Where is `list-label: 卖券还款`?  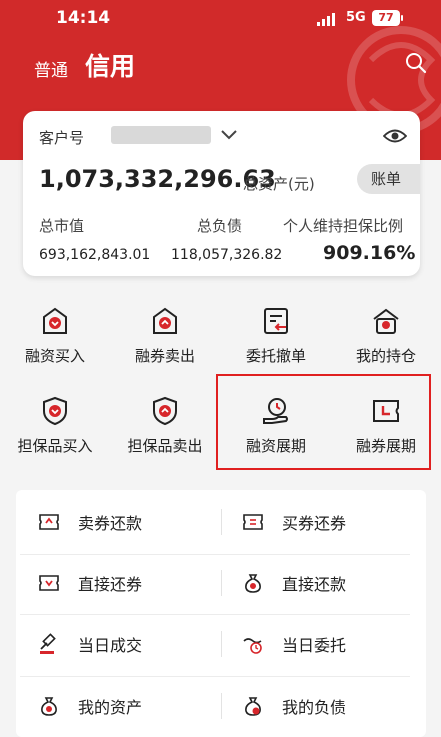
list-label: 卖券还款 is located at coordinates (110, 523).